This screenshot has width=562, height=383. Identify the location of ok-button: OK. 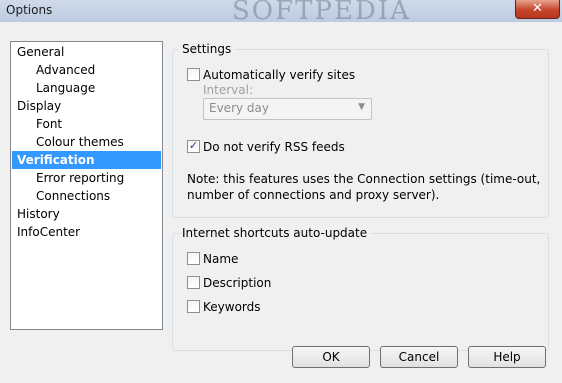
(331, 357).